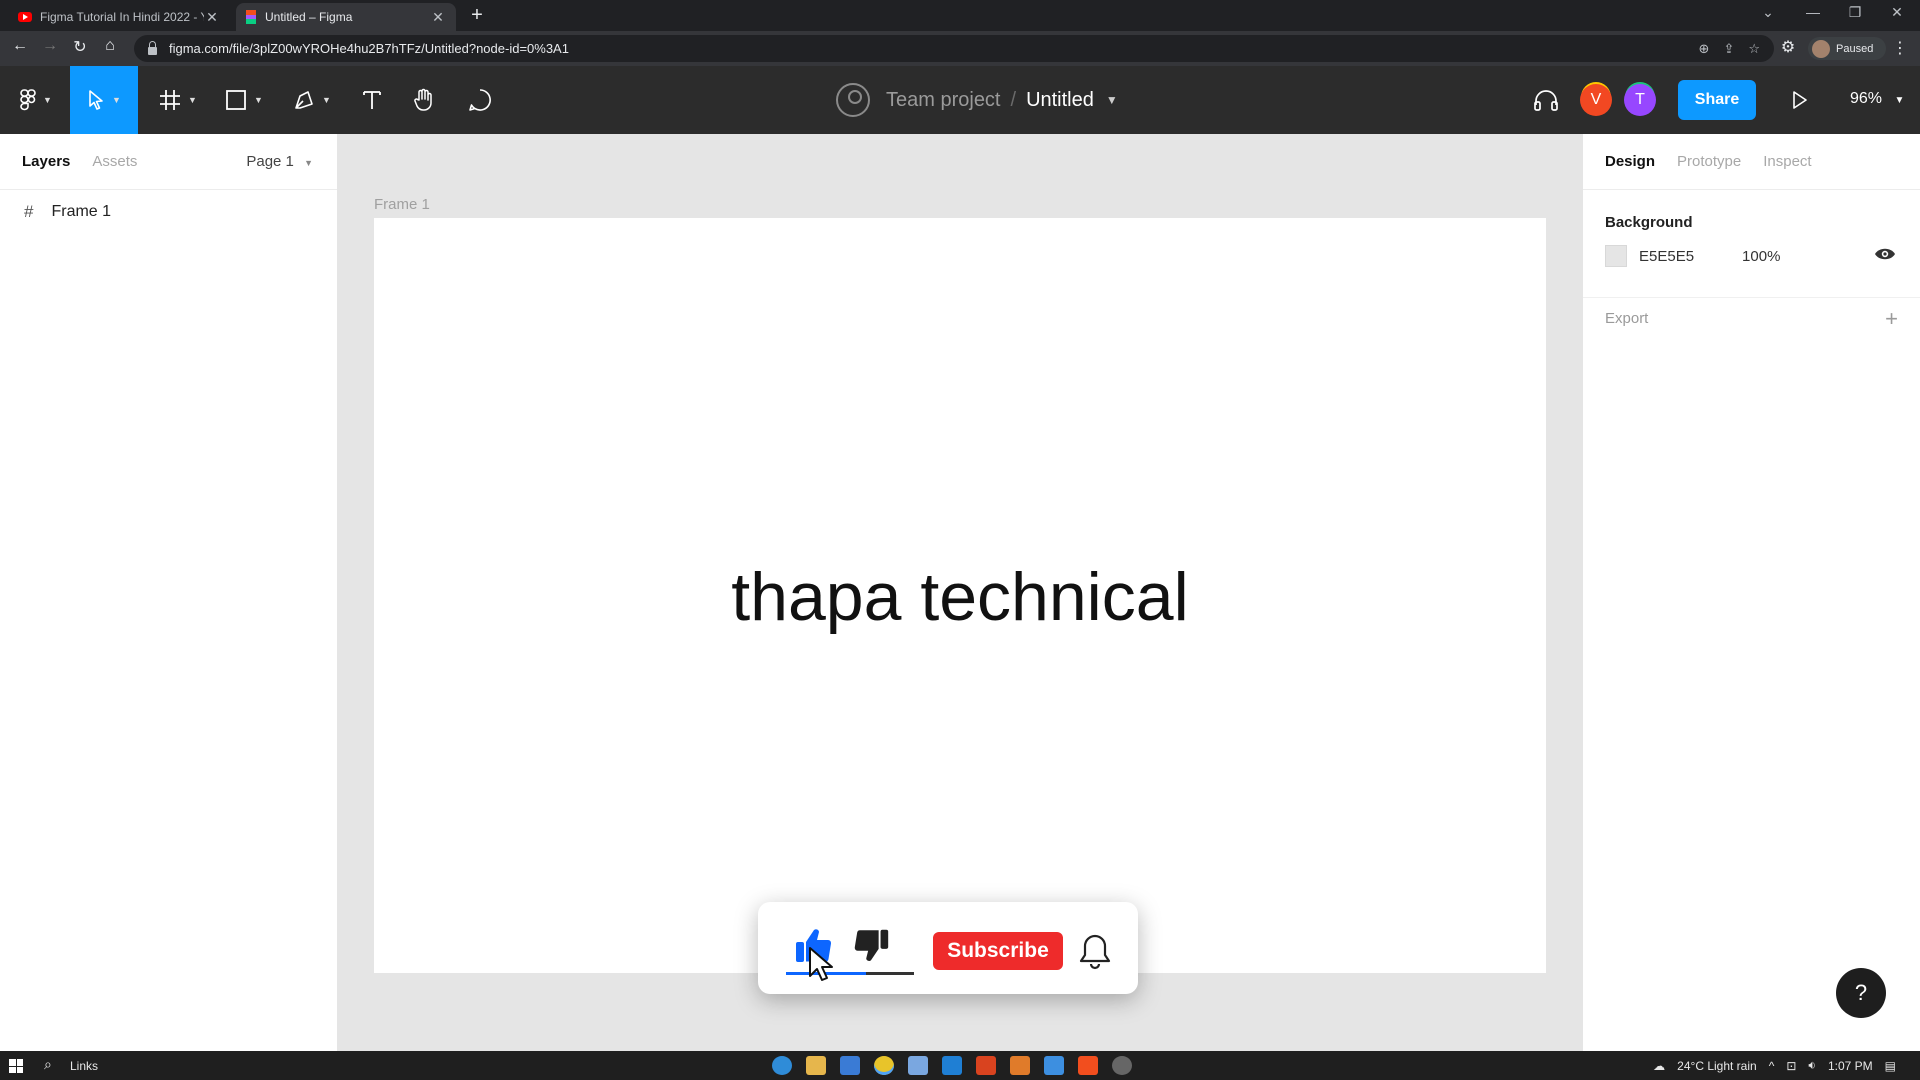 The image size is (1920, 1080). I want to click on canvas-text-layer: thapa technical, so click(960, 597).